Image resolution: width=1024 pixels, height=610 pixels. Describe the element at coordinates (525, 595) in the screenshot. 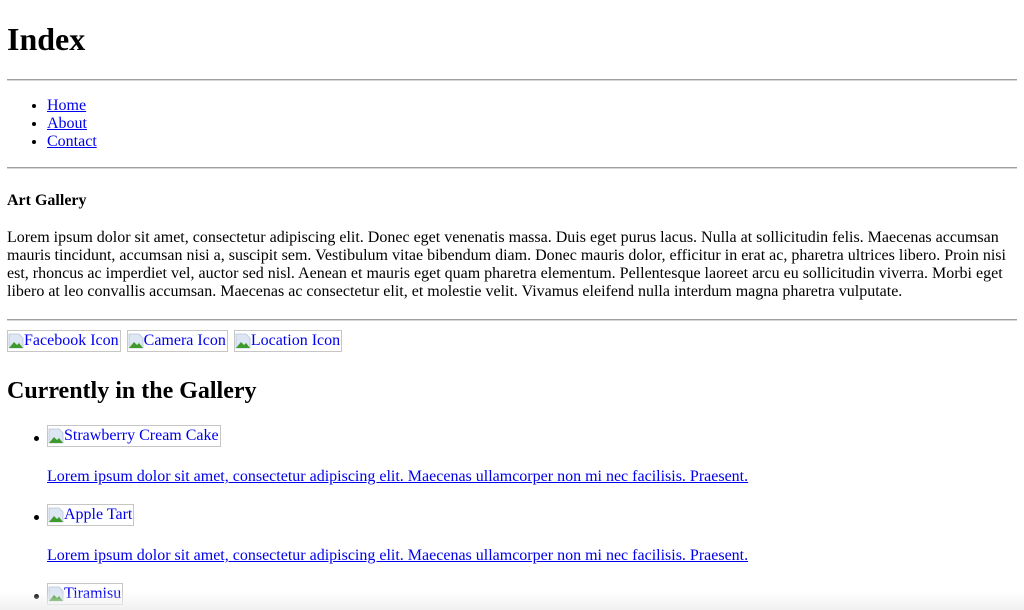

I see `gallery-item: Tiramisu` at that location.